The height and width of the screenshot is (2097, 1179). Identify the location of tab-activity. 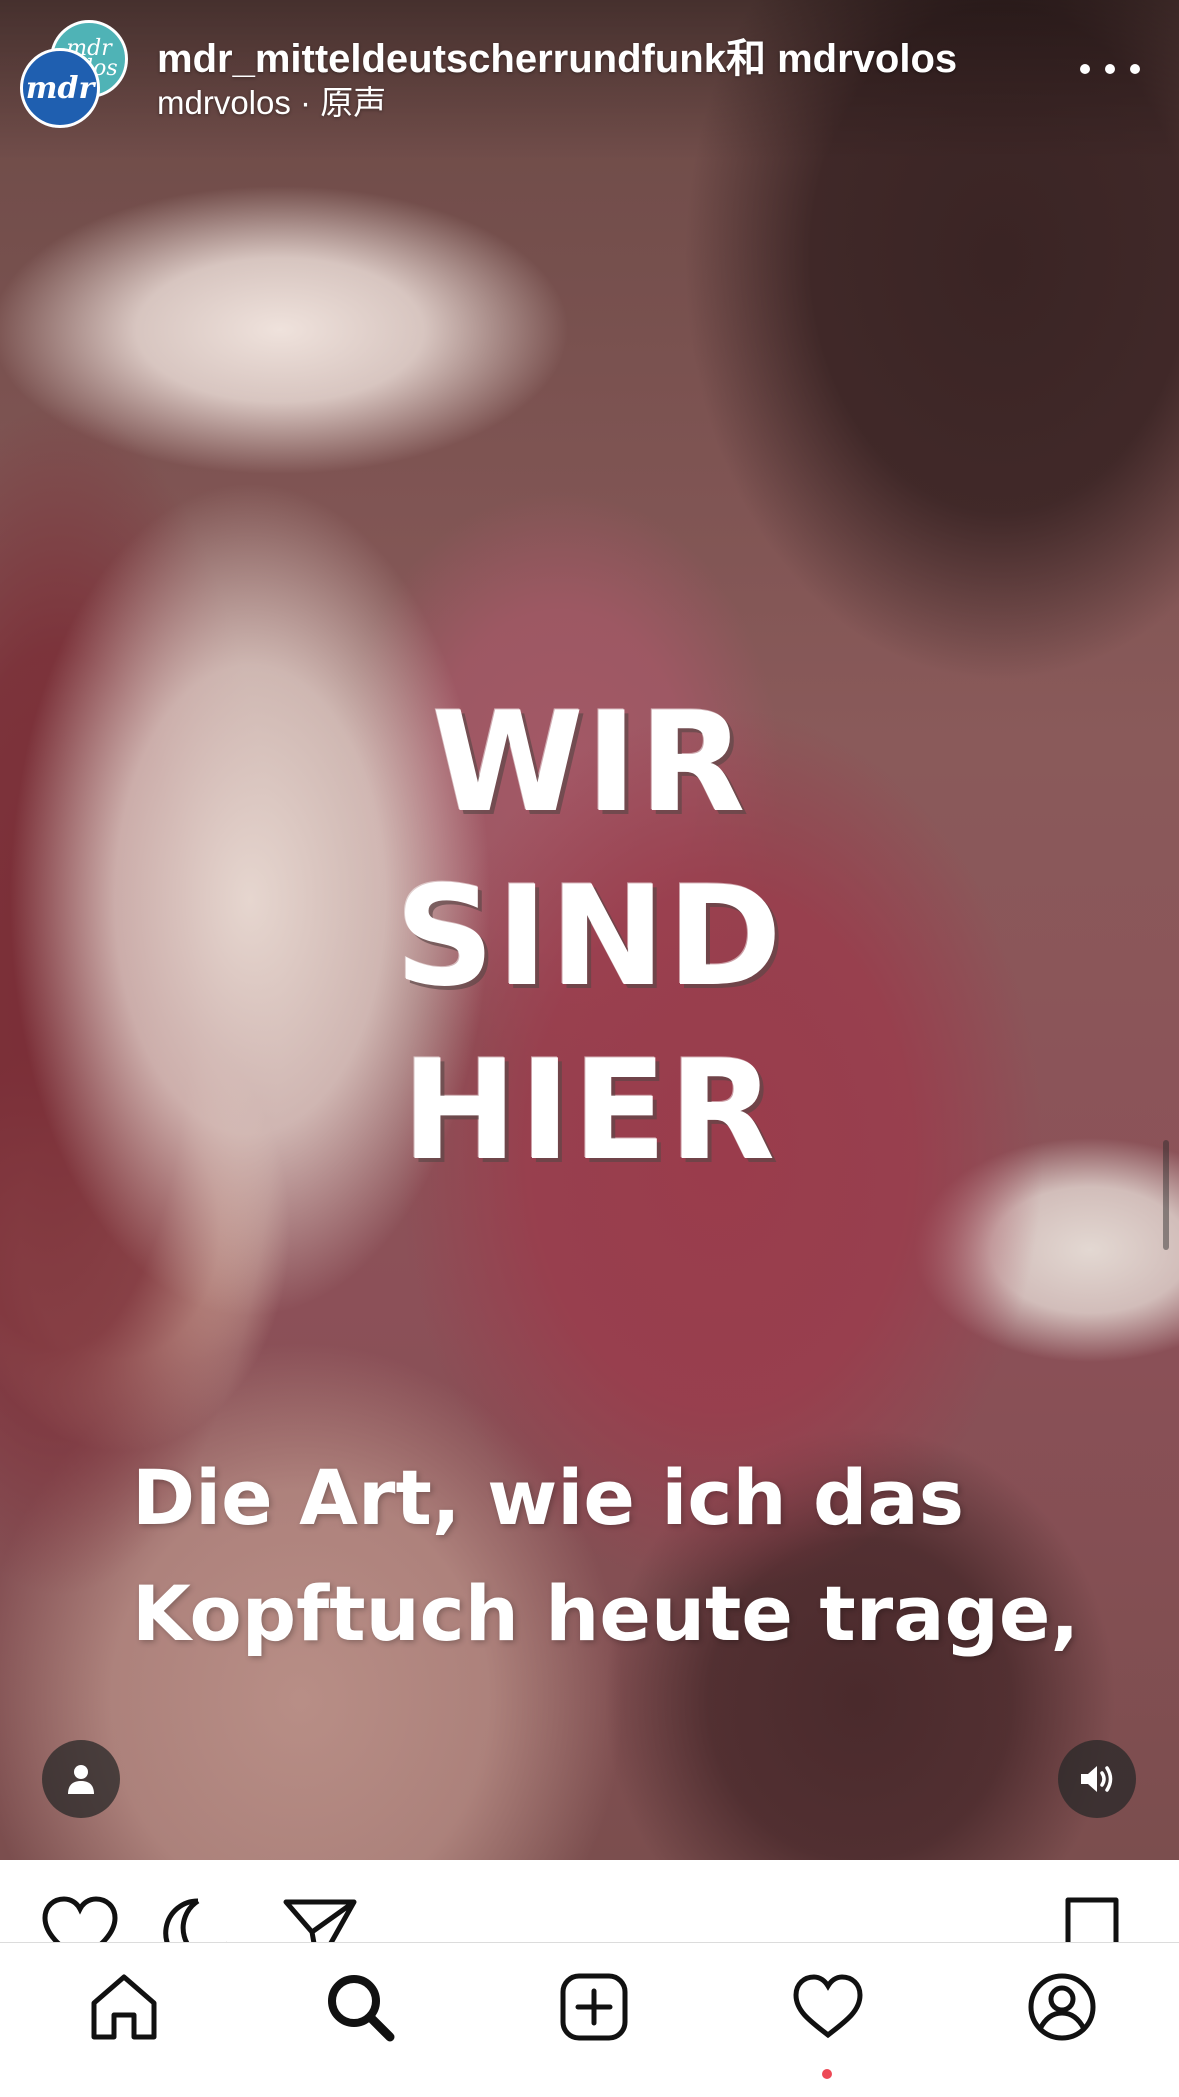
(826, 2020).